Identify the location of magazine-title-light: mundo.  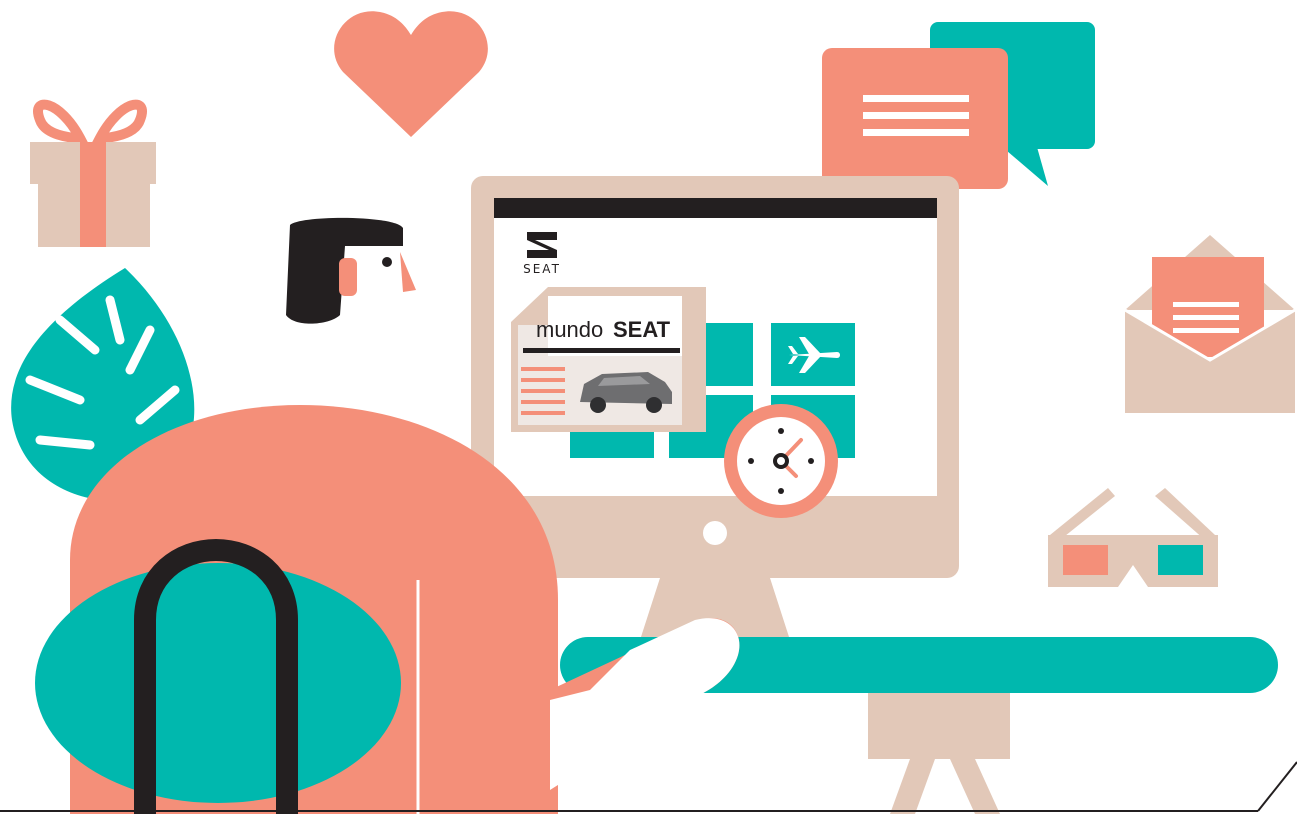
(569, 329).